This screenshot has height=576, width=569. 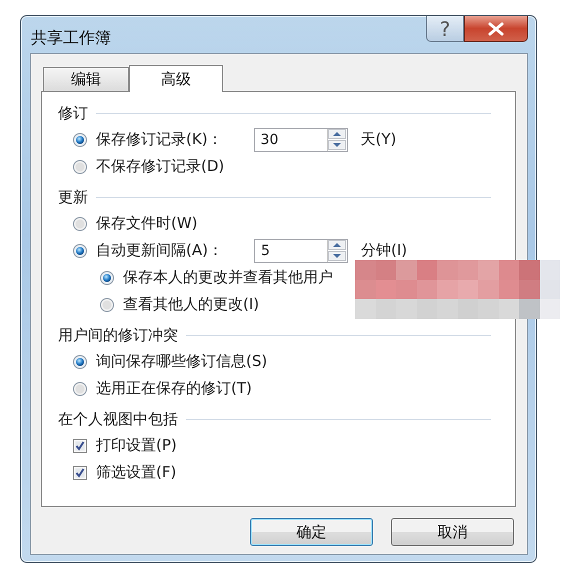 What do you see at coordinates (384, 251) in the screenshot?
I see `unit-label: 分钟(I)` at bounding box center [384, 251].